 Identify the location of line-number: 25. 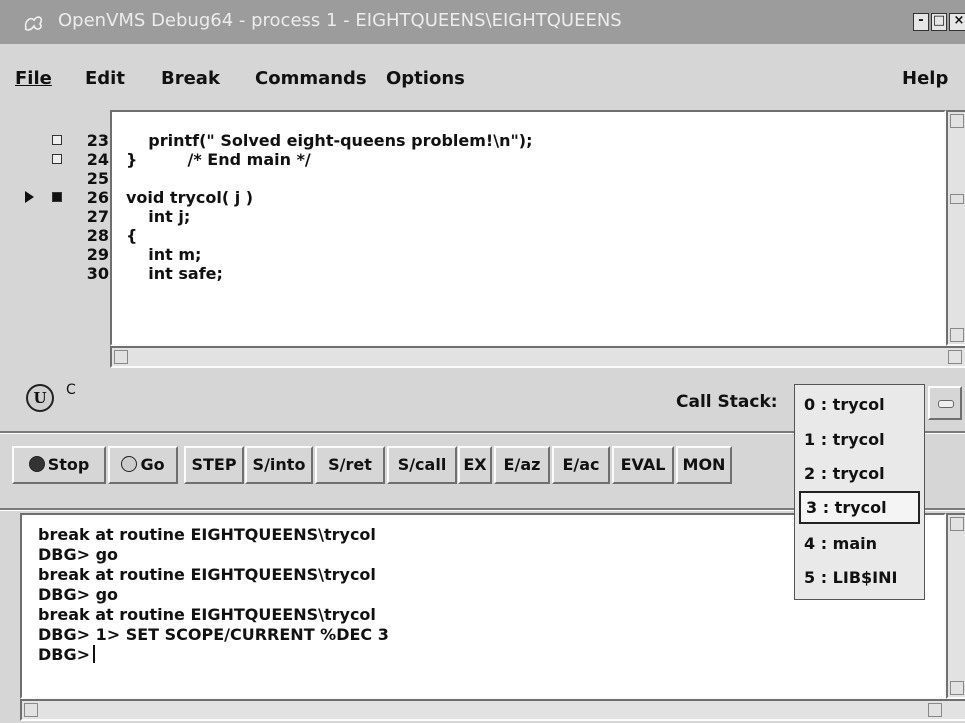
(97, 178).